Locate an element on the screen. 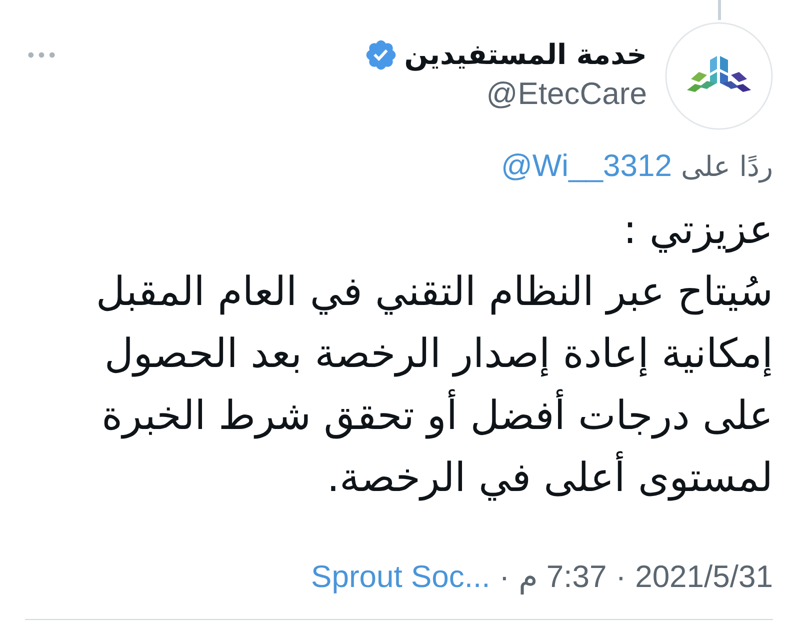  logo-avatar is located at coordinates (719, 76).